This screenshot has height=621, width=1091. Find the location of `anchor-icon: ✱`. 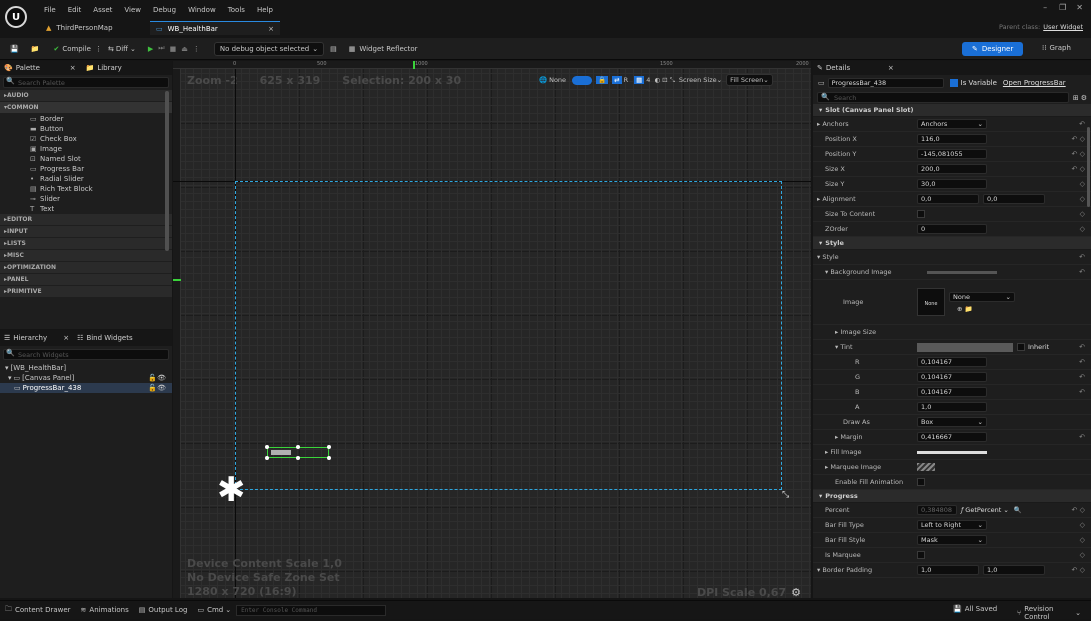

anchor-icon: ✱ is located at coordinates (231, 490).